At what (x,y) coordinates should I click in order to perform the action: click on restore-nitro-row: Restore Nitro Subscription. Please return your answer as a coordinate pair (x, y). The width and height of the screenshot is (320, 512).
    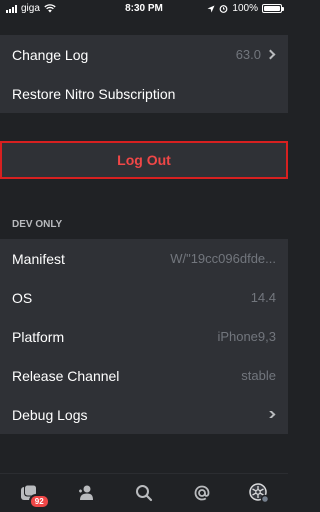
    Looking at the image, I should click on (144, 93).